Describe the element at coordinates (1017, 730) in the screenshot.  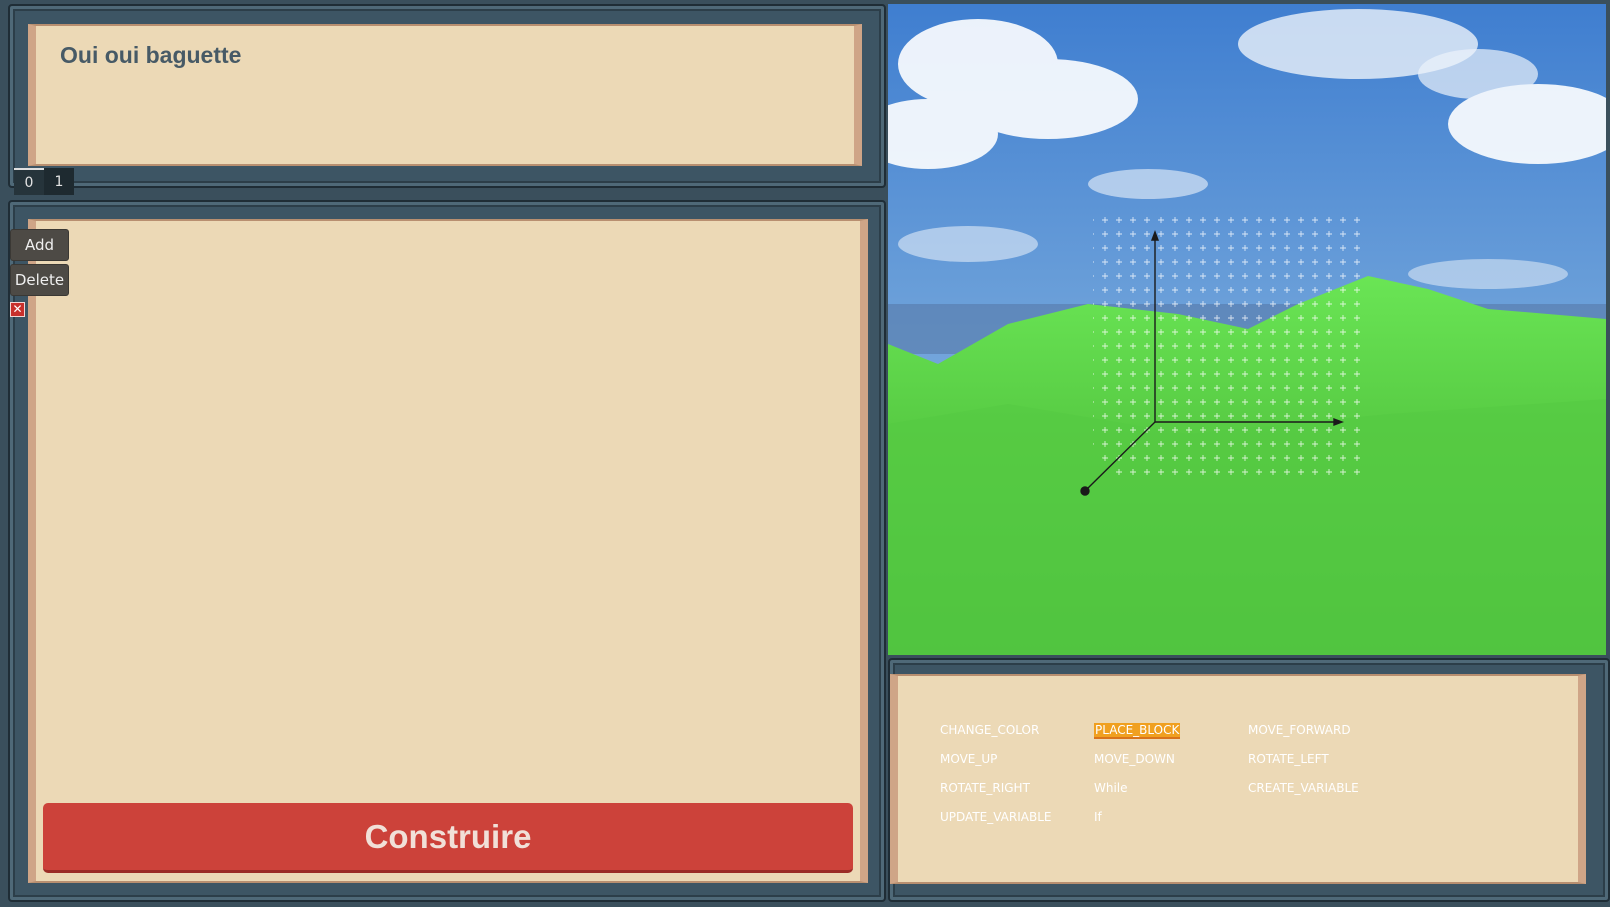
I see `command-change-color: CHANGE_COLOR` at that location.